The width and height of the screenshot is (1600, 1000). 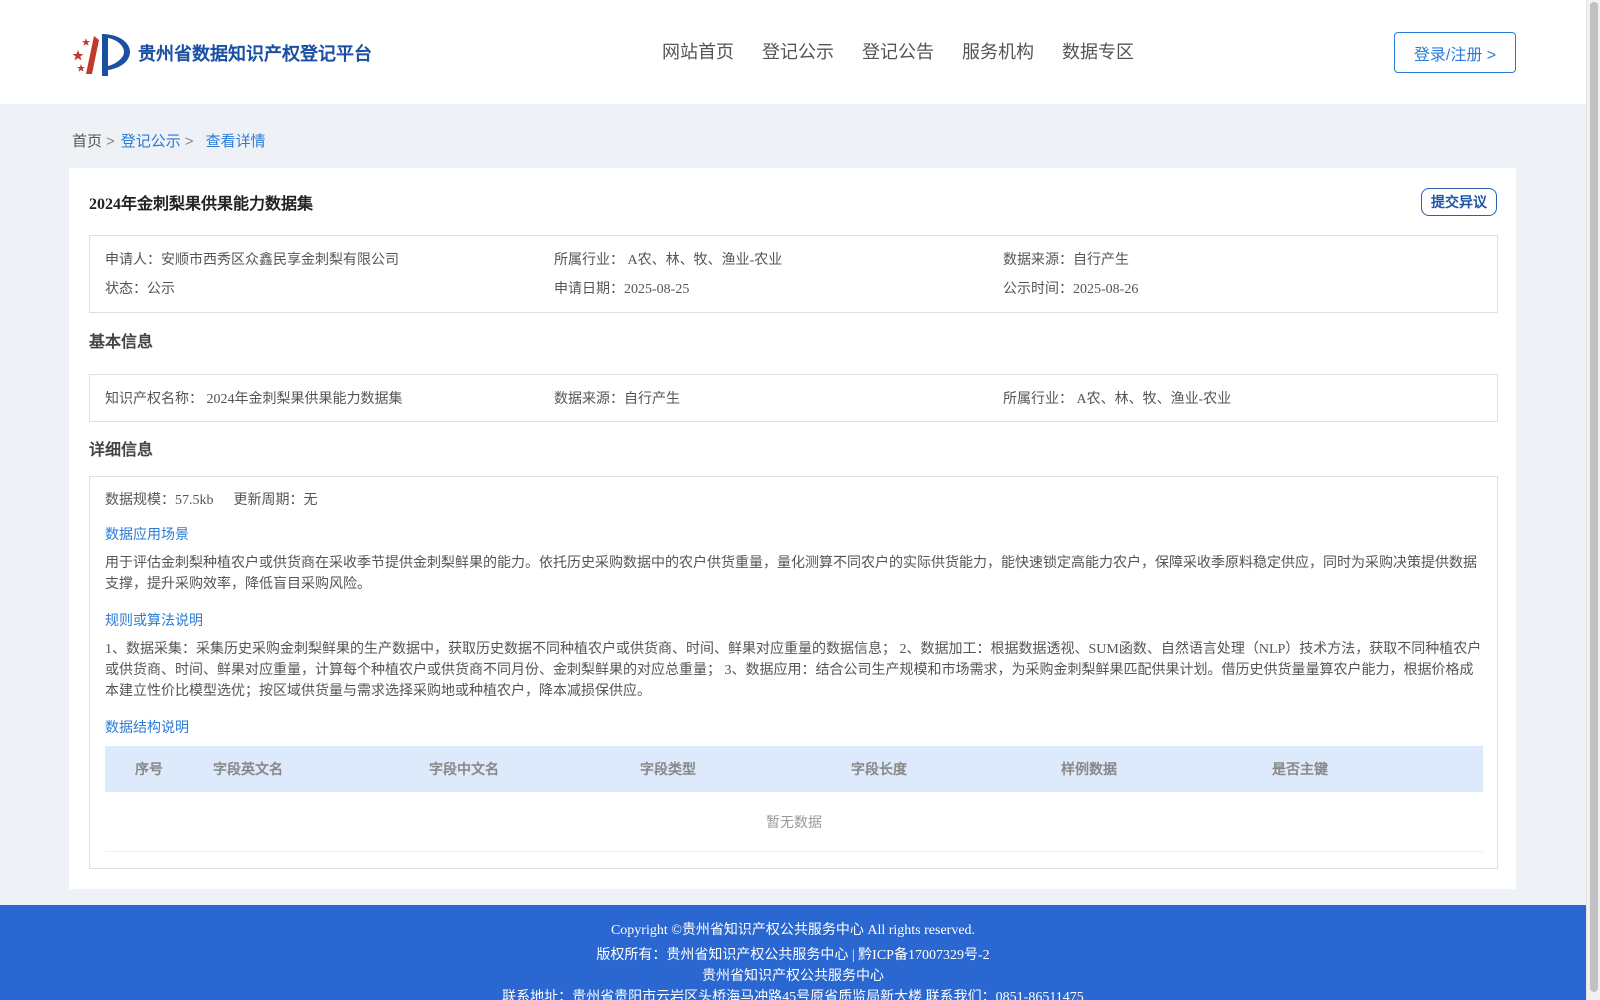 I want to click on apply-date-field: 申请日期：2025-08-25, so click(x=621, y=288).